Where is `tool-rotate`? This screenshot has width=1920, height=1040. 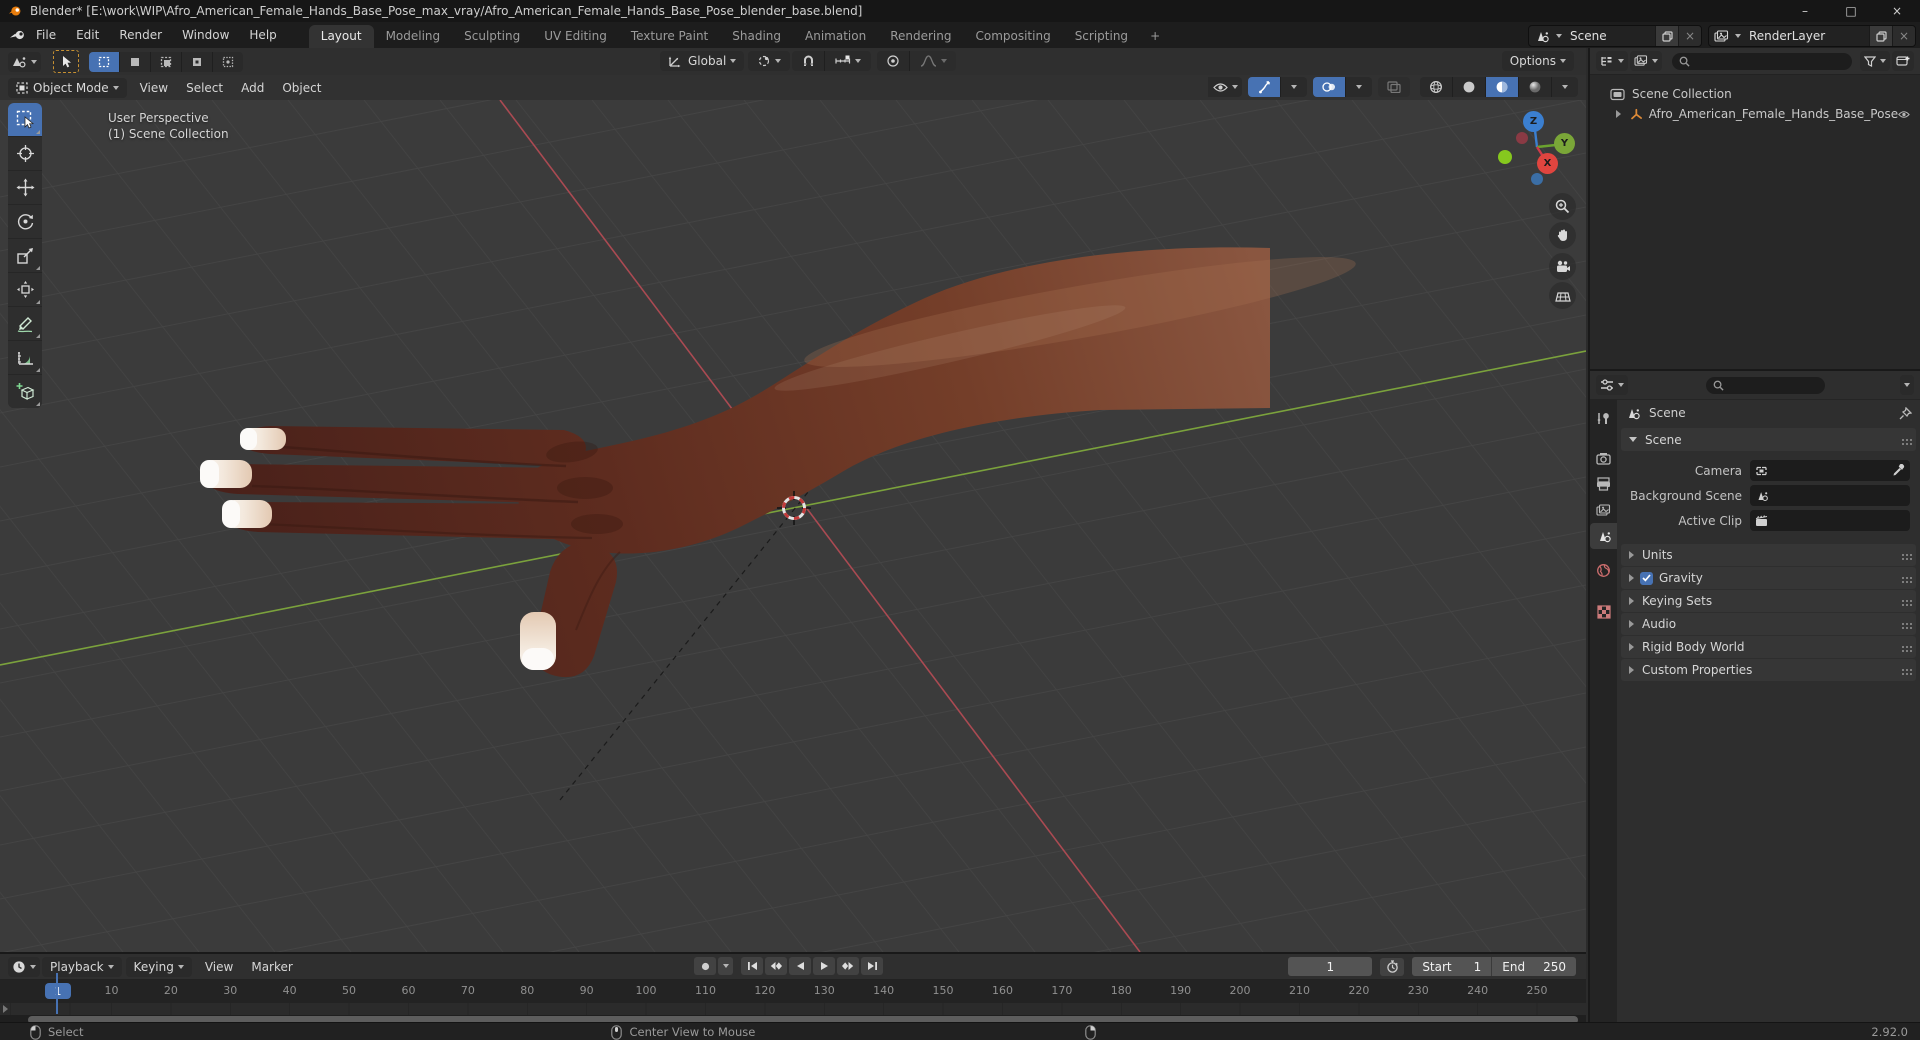
tool-rotate is located at coordinates (25, 222).